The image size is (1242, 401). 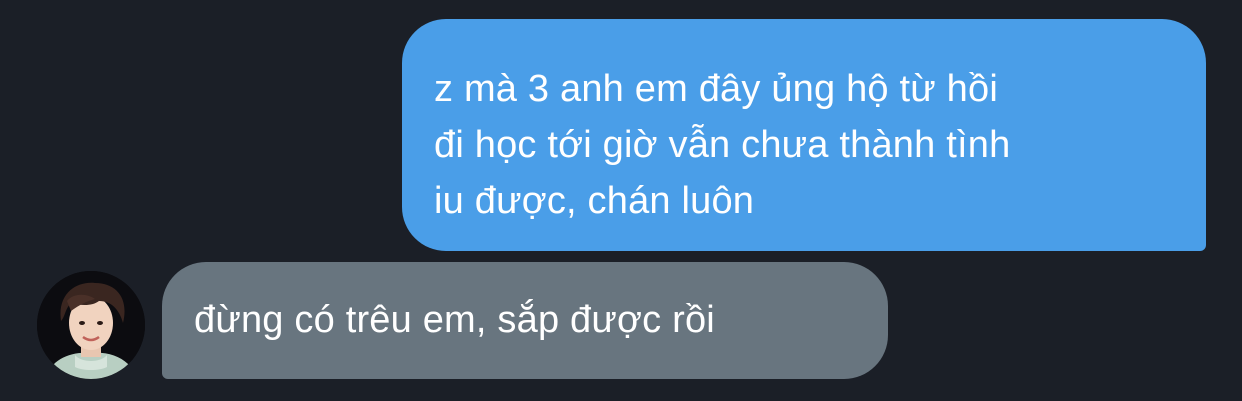 I want to click on message-text-line: iu được, chán luôn, so click(x=594, y=201).